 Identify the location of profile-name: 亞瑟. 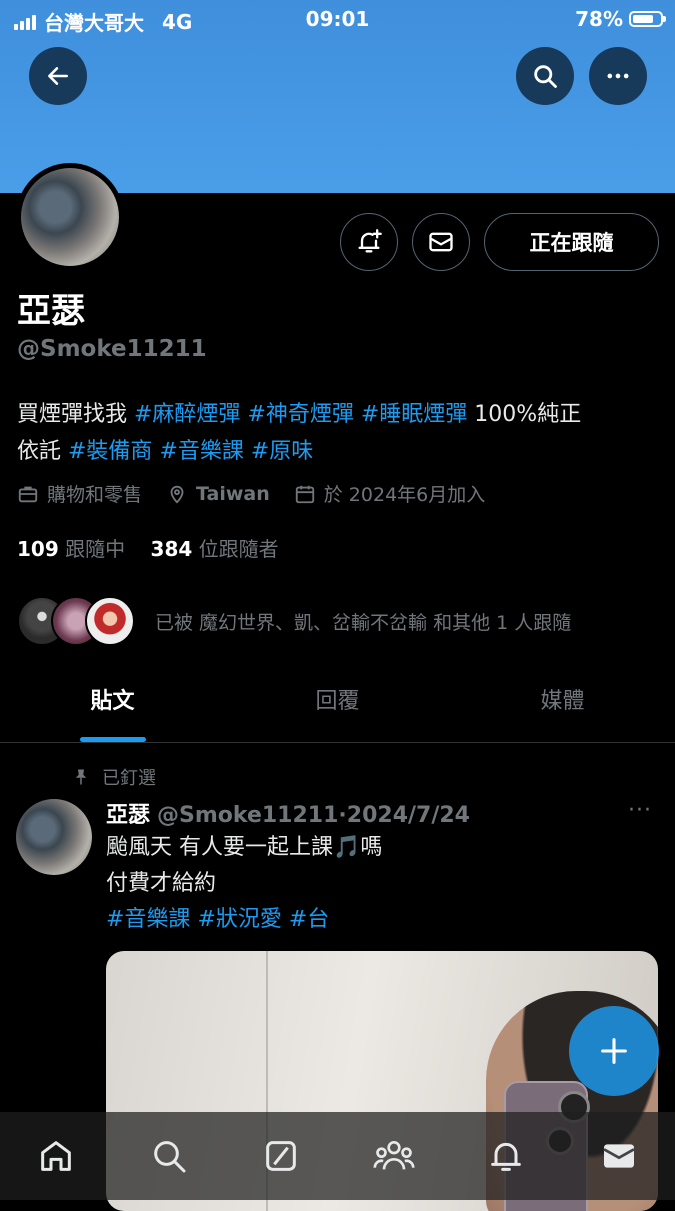
(51, 311).